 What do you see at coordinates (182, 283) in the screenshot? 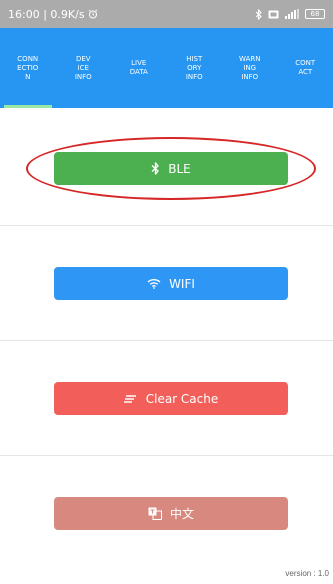
I see `wifi-button-label: WIFI` at bounding box center [182, 283].